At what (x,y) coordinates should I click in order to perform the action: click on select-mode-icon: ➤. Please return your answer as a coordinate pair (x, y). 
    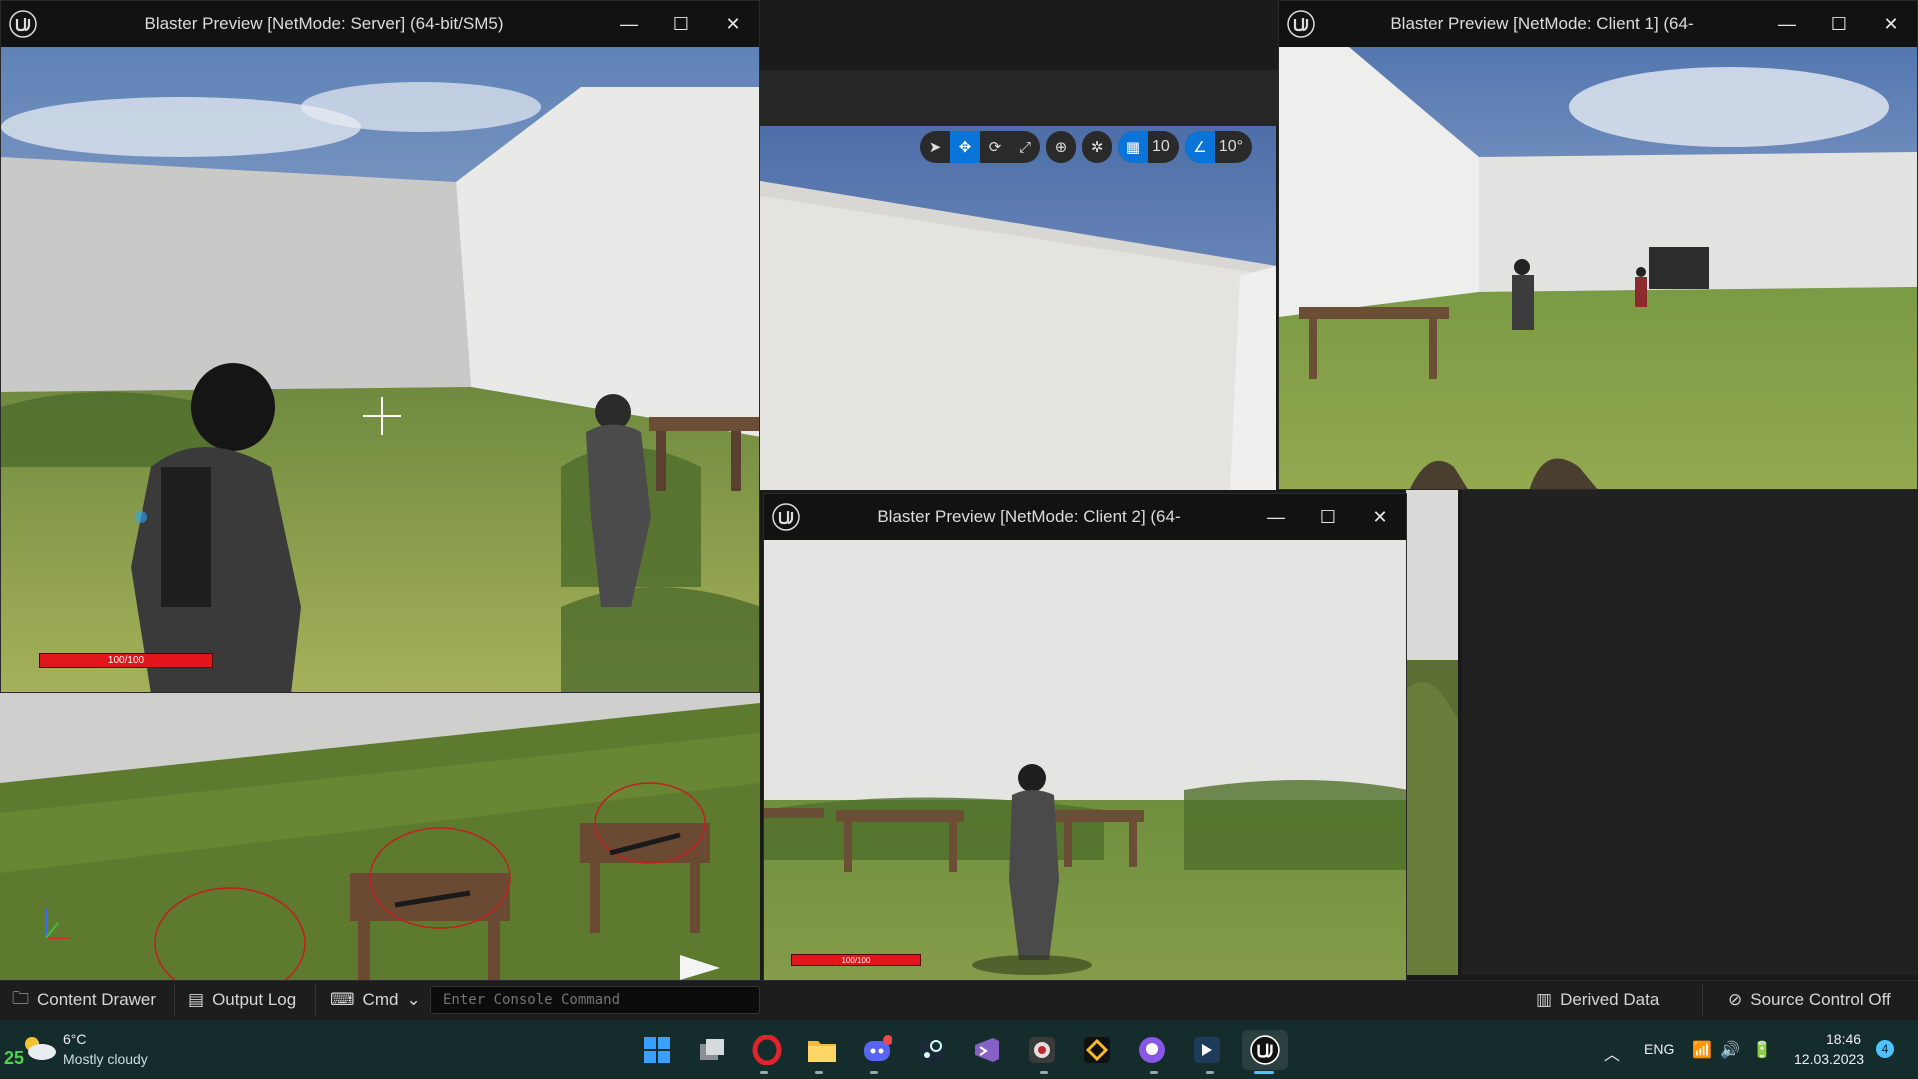
    Looking at the image, I should click on (935, 147).